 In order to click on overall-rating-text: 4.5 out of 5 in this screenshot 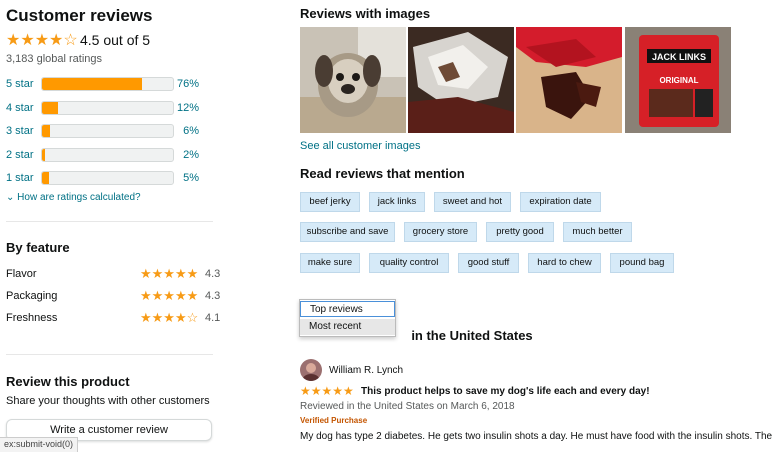, I will do `click(115, 40)`.